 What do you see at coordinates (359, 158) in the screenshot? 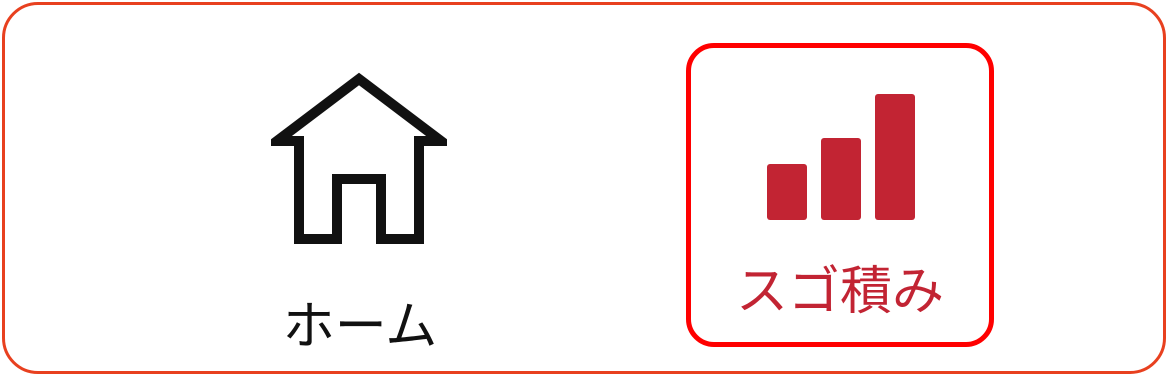
I see `home-icon` at bounding box center [359, 158].